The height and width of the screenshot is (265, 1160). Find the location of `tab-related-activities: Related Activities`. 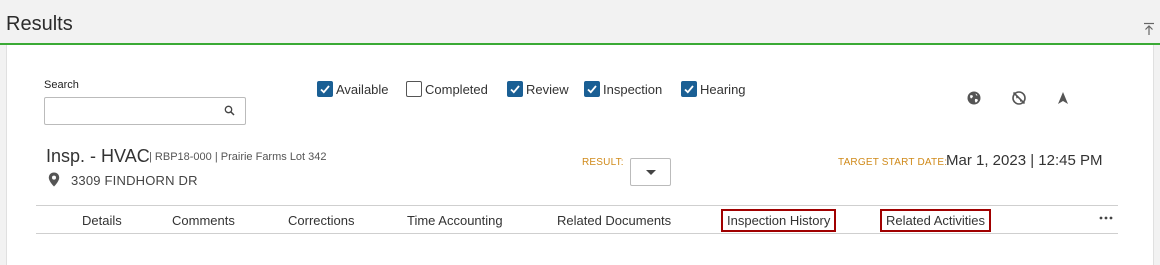

tab-related-activities: Related Activities is located at coordinates (935, 220).